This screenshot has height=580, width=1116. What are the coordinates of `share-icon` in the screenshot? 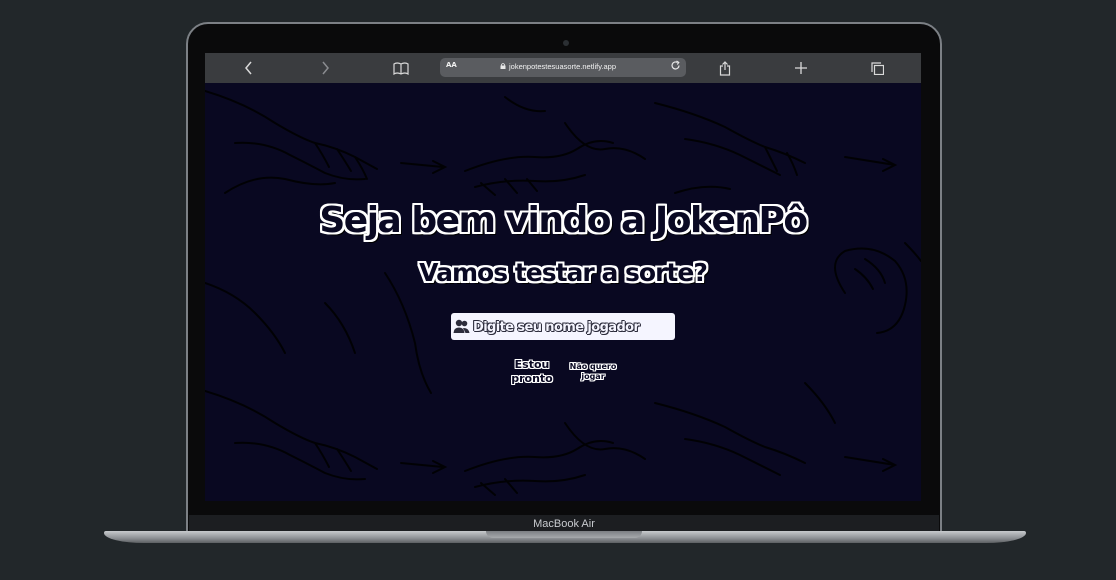 It's located at (725, 68).